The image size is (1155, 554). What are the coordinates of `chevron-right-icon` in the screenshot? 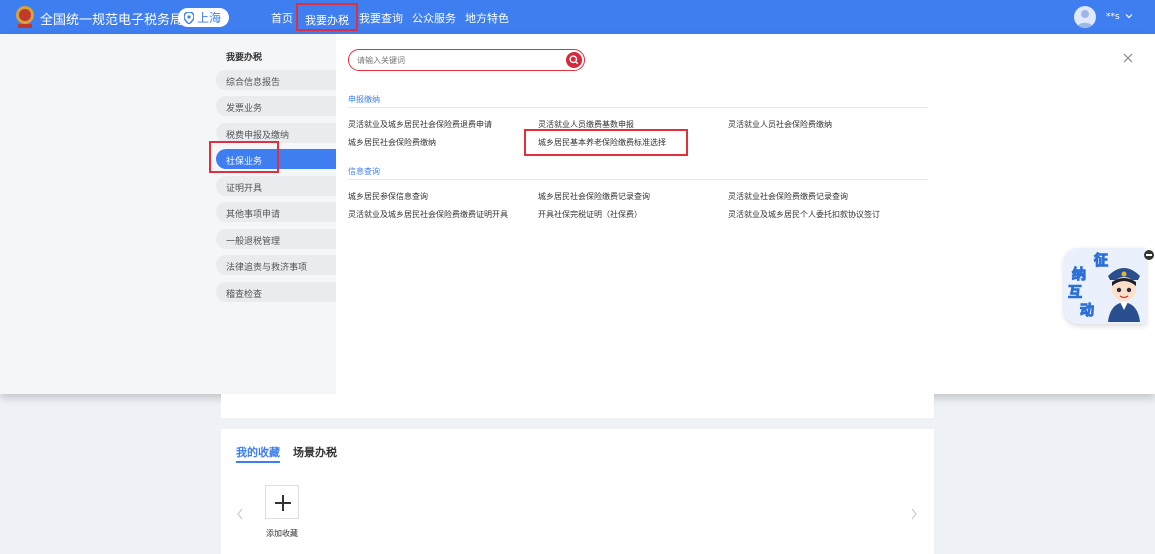 It's located at (914, 514).